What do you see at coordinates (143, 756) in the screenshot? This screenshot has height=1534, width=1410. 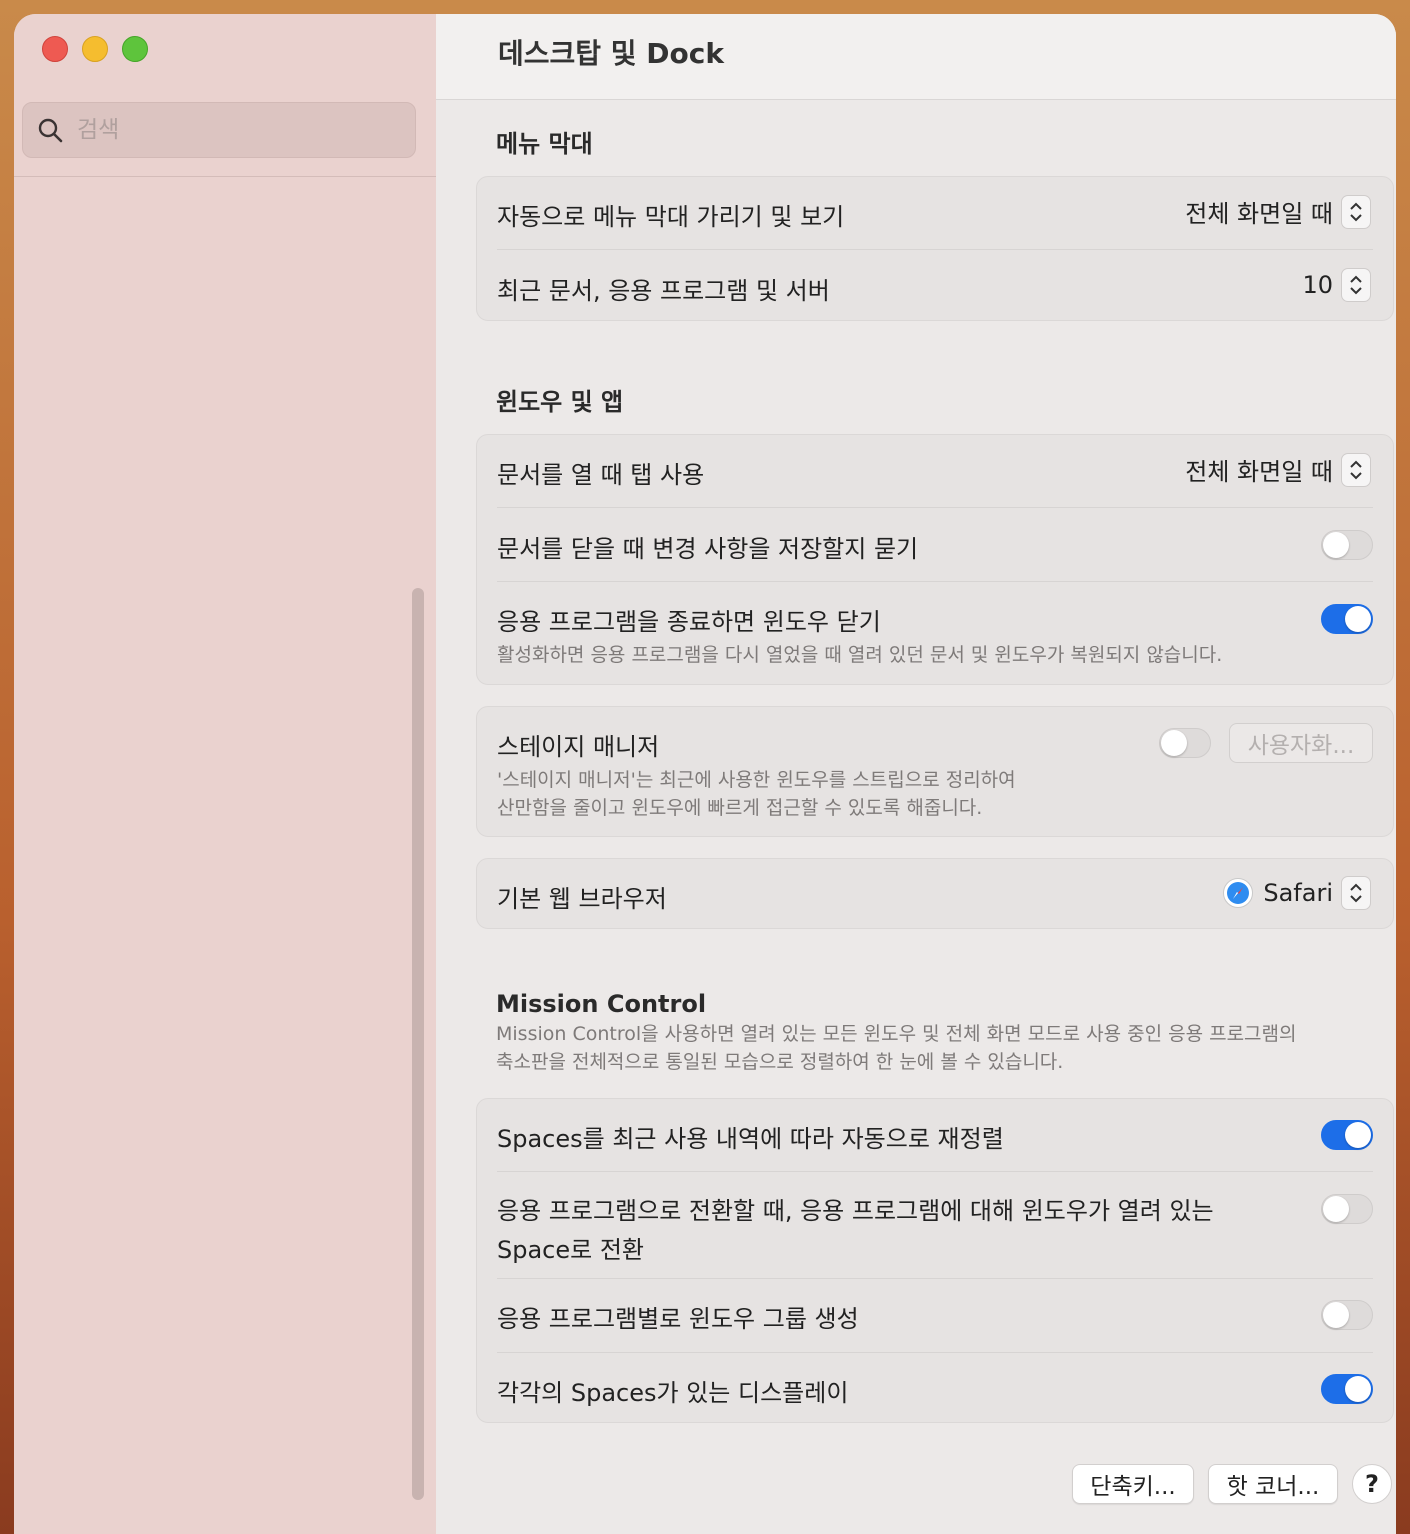 I see `sidebar-item-label: 디스플레이` at bounding box center [143, 756].